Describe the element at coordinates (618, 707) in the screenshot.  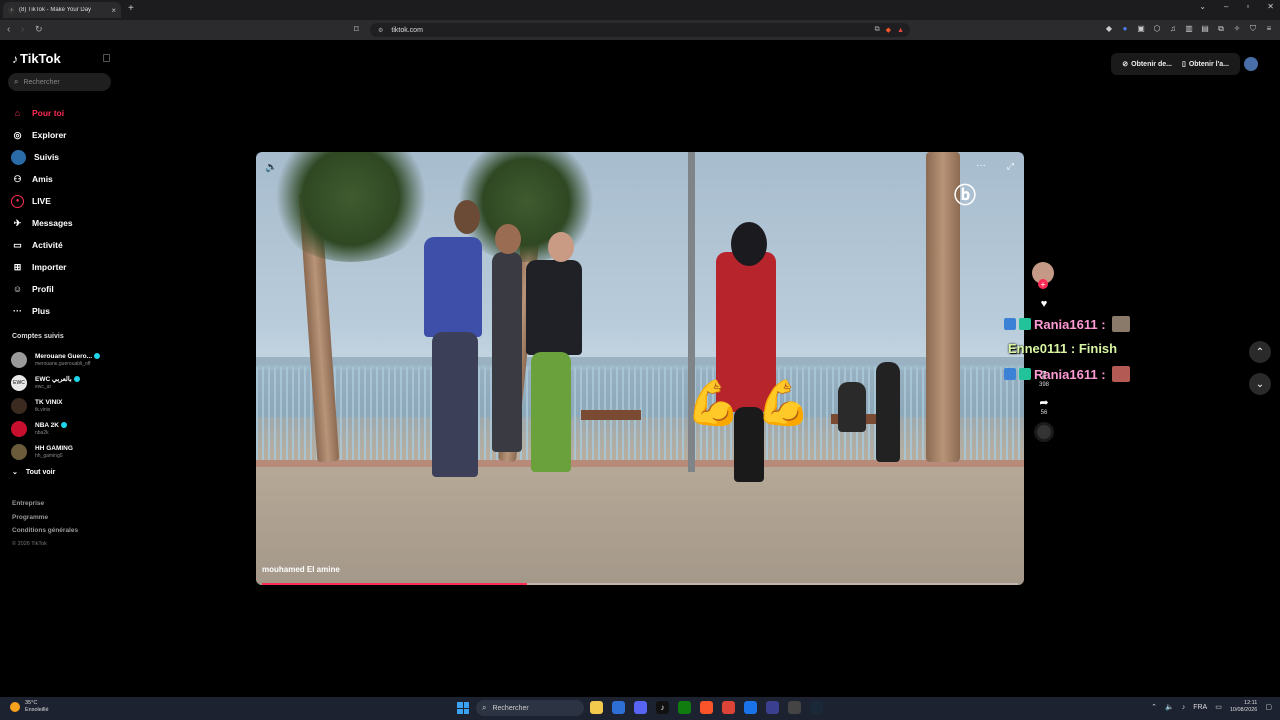
I see `edge-icon` at that location.